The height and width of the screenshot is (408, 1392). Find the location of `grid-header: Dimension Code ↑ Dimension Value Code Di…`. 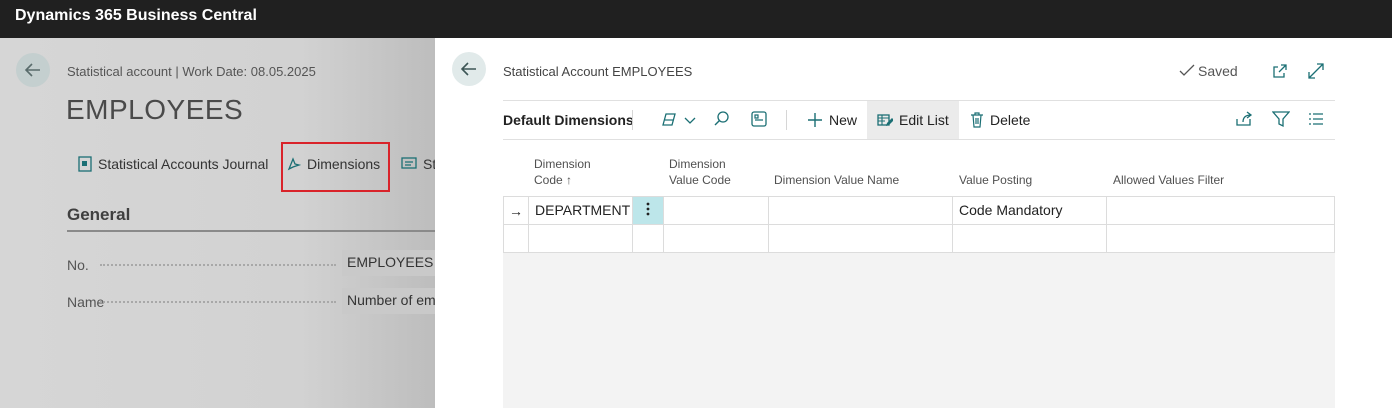

grid-header: Dimension Code ↑ Dimension Value Code Di… is located at coordinates (919, 173).